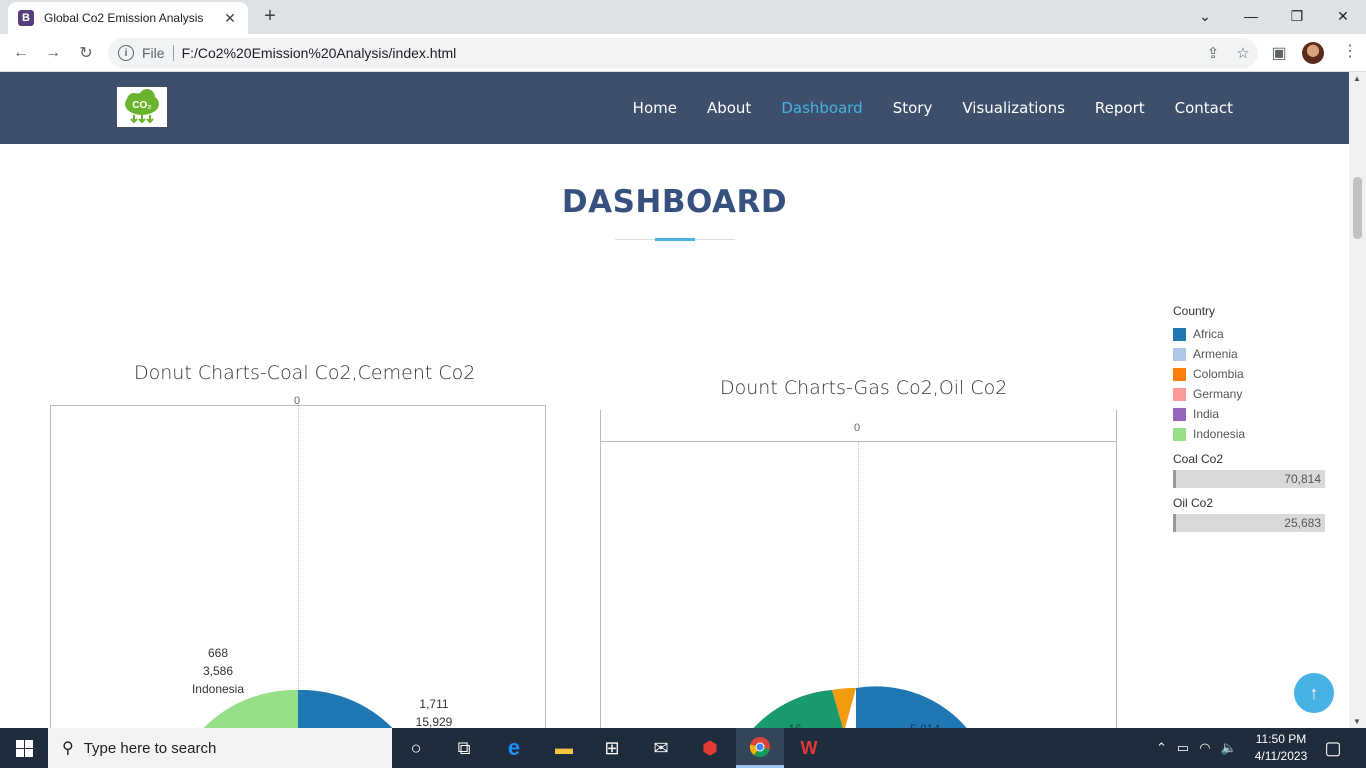  I want to click on left-donut, so click(298, 690).